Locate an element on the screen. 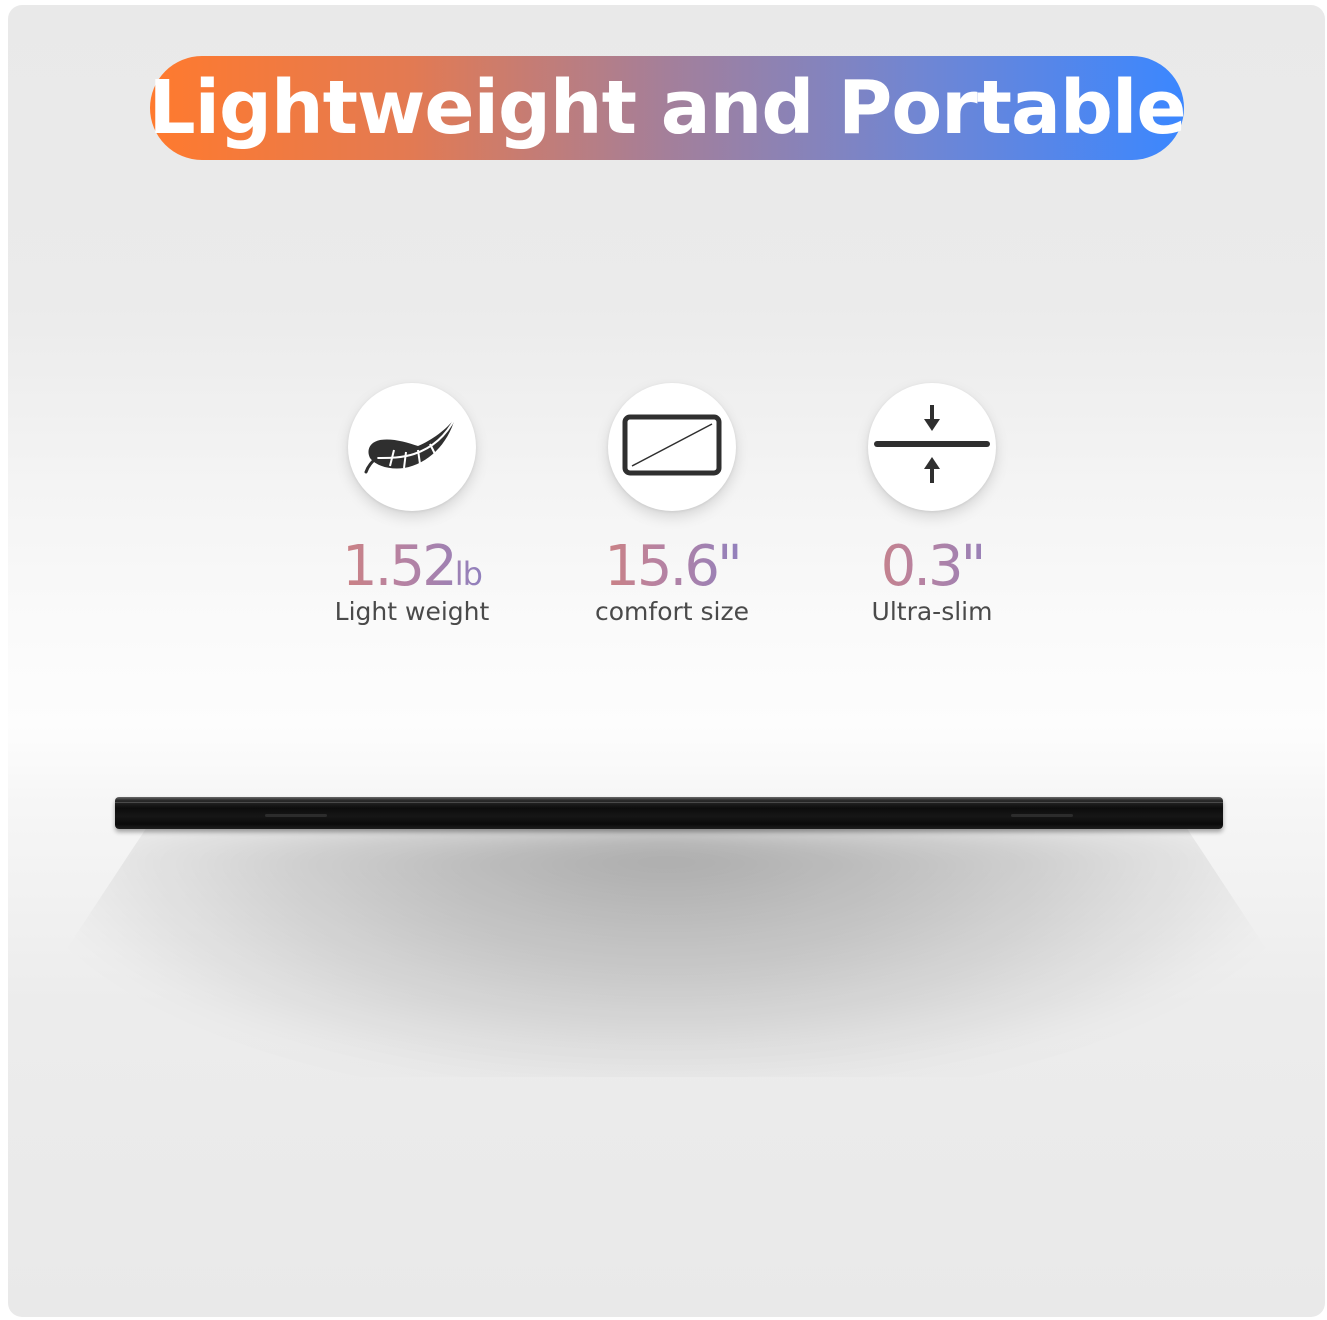 The height and width of the screenshot is (1320, 1327). weight-label: Light weight is located at coordinates (412, 611).